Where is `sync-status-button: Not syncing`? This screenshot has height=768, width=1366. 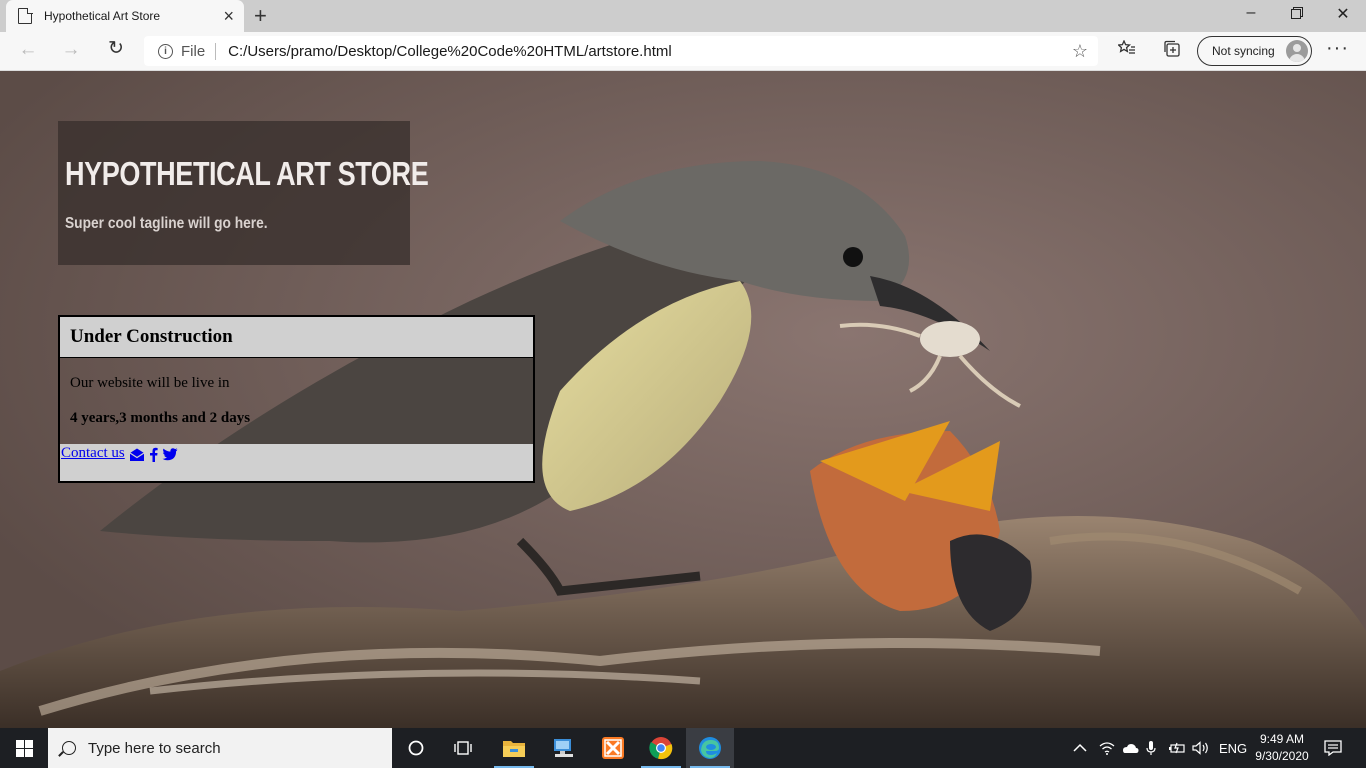 sync-status-button: Not syncing is located at coordinates (1254, 51).